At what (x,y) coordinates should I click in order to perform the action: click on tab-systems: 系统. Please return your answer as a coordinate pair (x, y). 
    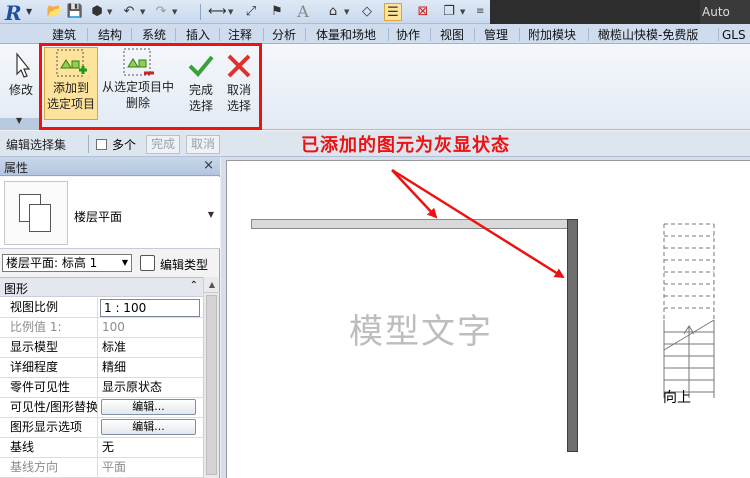
    Looking at the image, I should click on (154, 35).